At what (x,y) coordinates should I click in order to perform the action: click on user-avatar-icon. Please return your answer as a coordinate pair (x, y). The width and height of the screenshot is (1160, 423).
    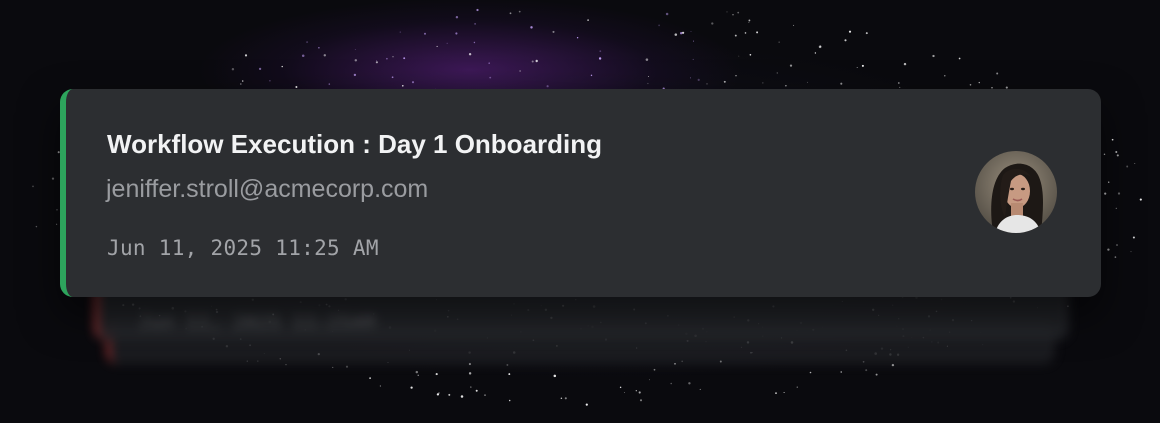
    Looking at the image, I should click on (1016, 192).